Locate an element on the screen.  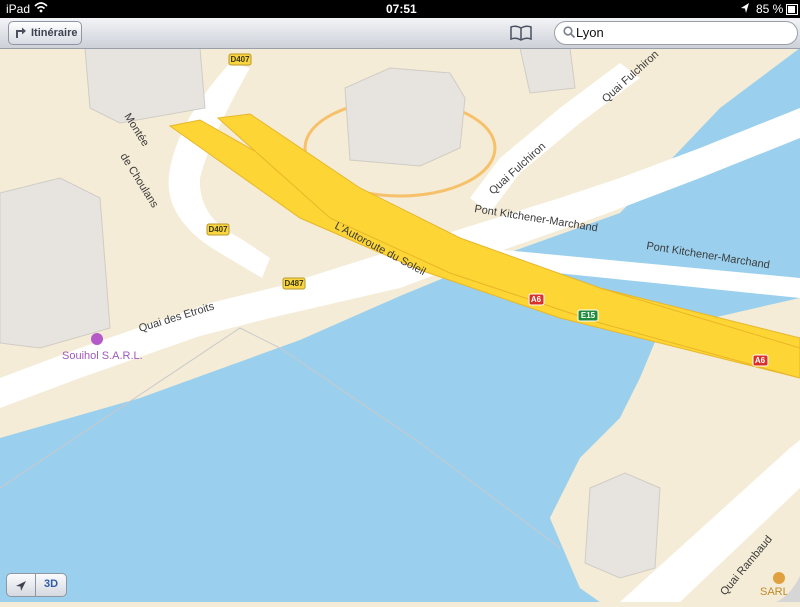
3d-label: 3D is located at coordinates (51, 584).